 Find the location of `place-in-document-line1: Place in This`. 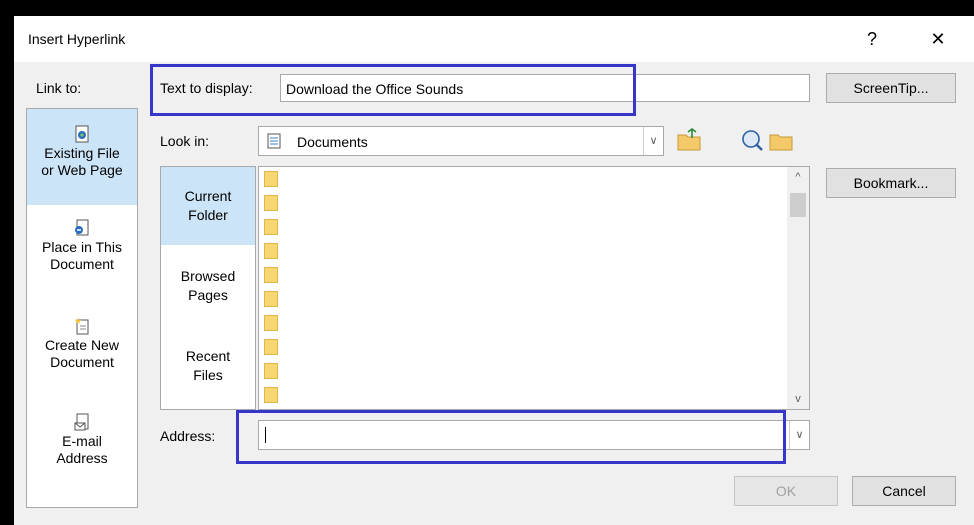

place-in-document-line1: Place in This is located at coordinates (82, 247).